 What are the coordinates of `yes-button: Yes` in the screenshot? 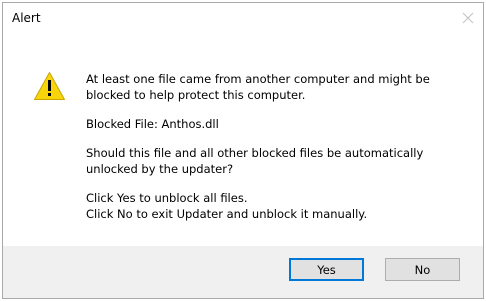 It's located at (326, 269).